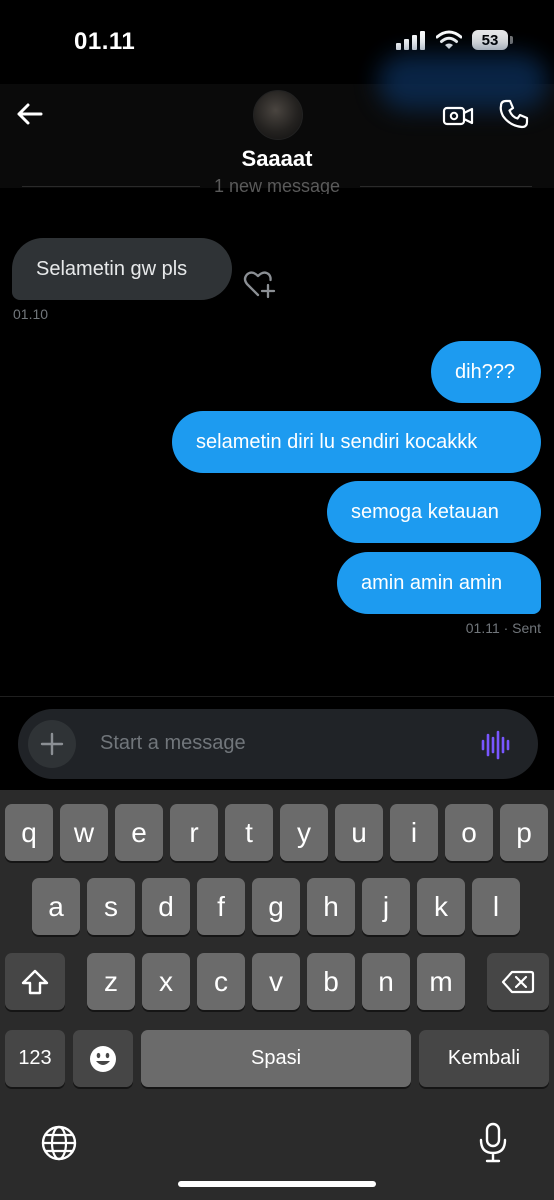  What do you see at coordinates (514, 114) in the screenshot?
I see `phone-icon` at bounding box center [514, 114].